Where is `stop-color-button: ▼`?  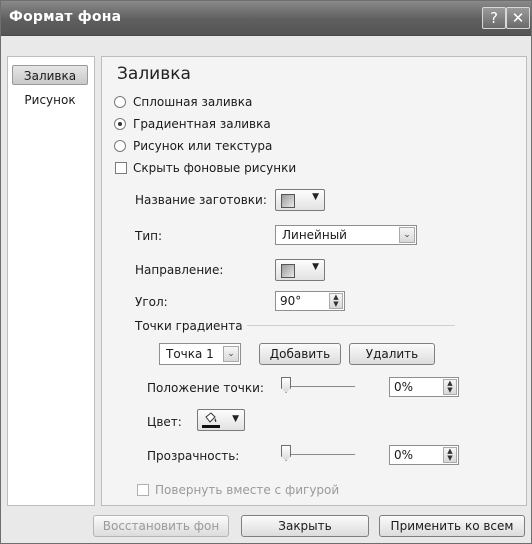 stop-color-button: ▼ is located at coordinates (221, 420).